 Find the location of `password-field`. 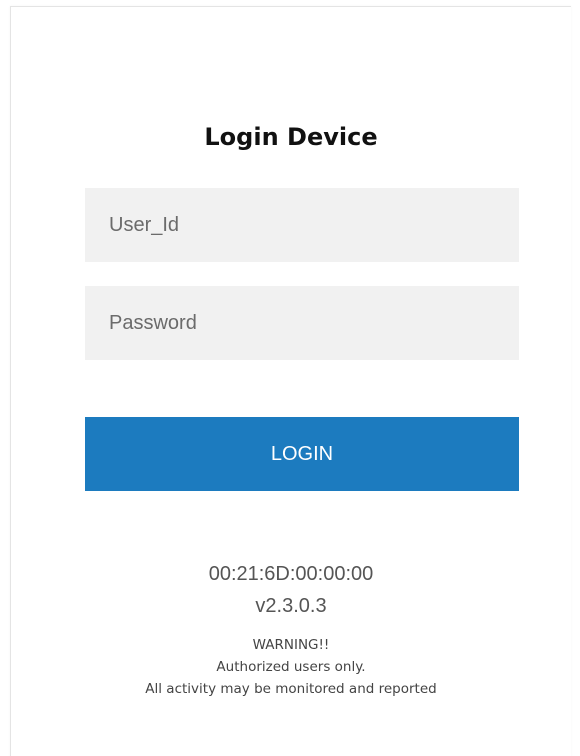

password-field is located at coordinates (302, 323).